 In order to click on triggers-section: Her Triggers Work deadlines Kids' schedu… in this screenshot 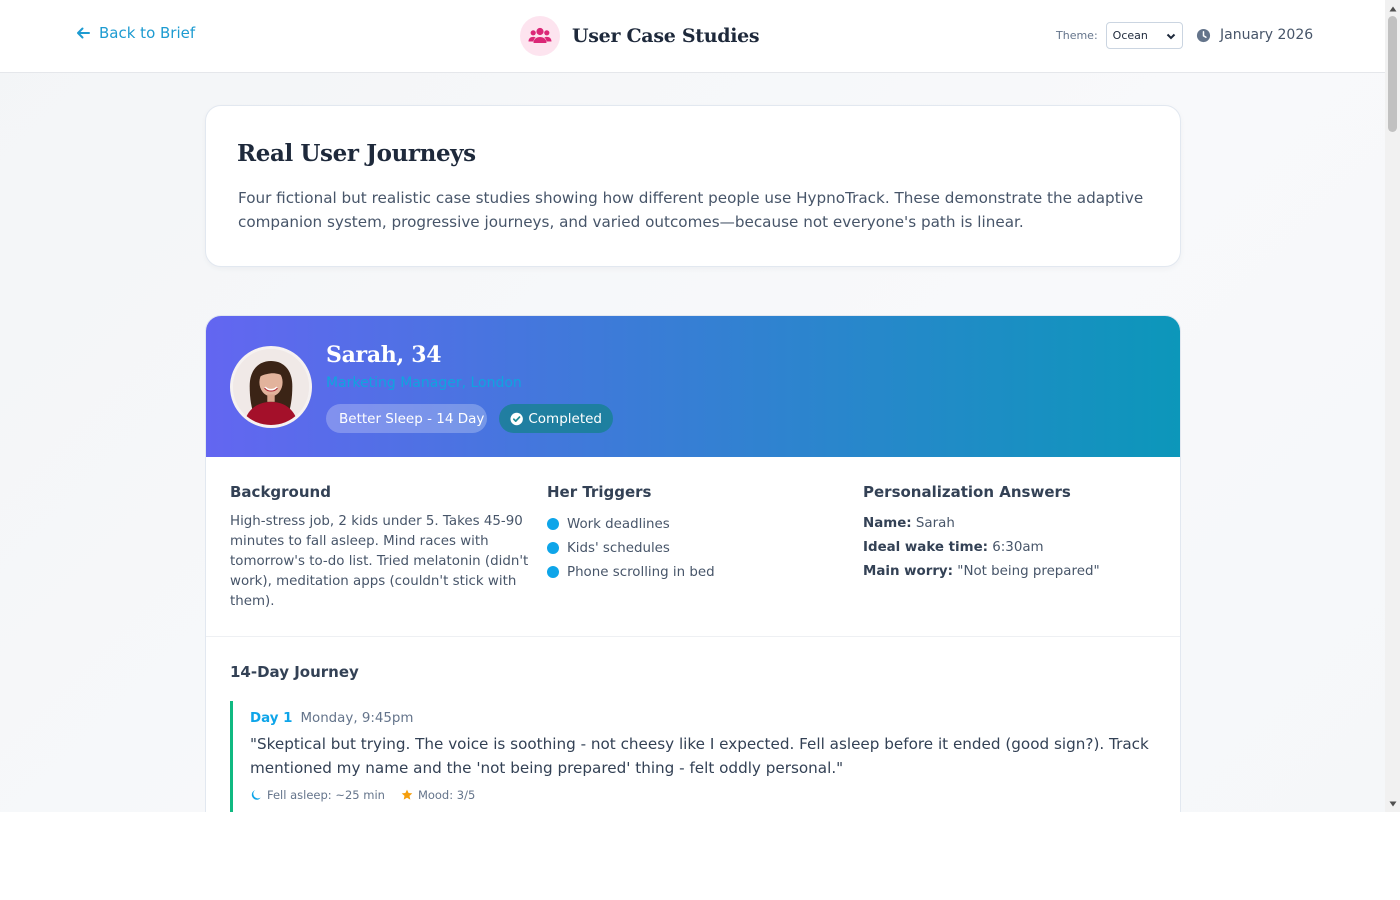, I will do `click(692, 533)`.